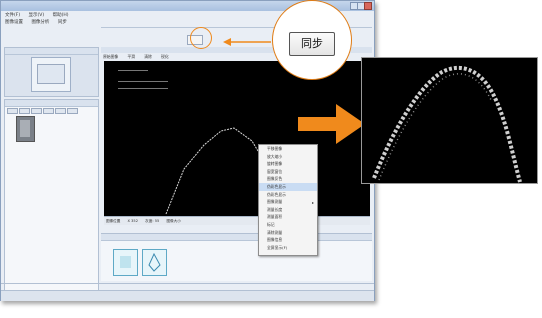  I want to click on series-toolbar, so click(43, 112).